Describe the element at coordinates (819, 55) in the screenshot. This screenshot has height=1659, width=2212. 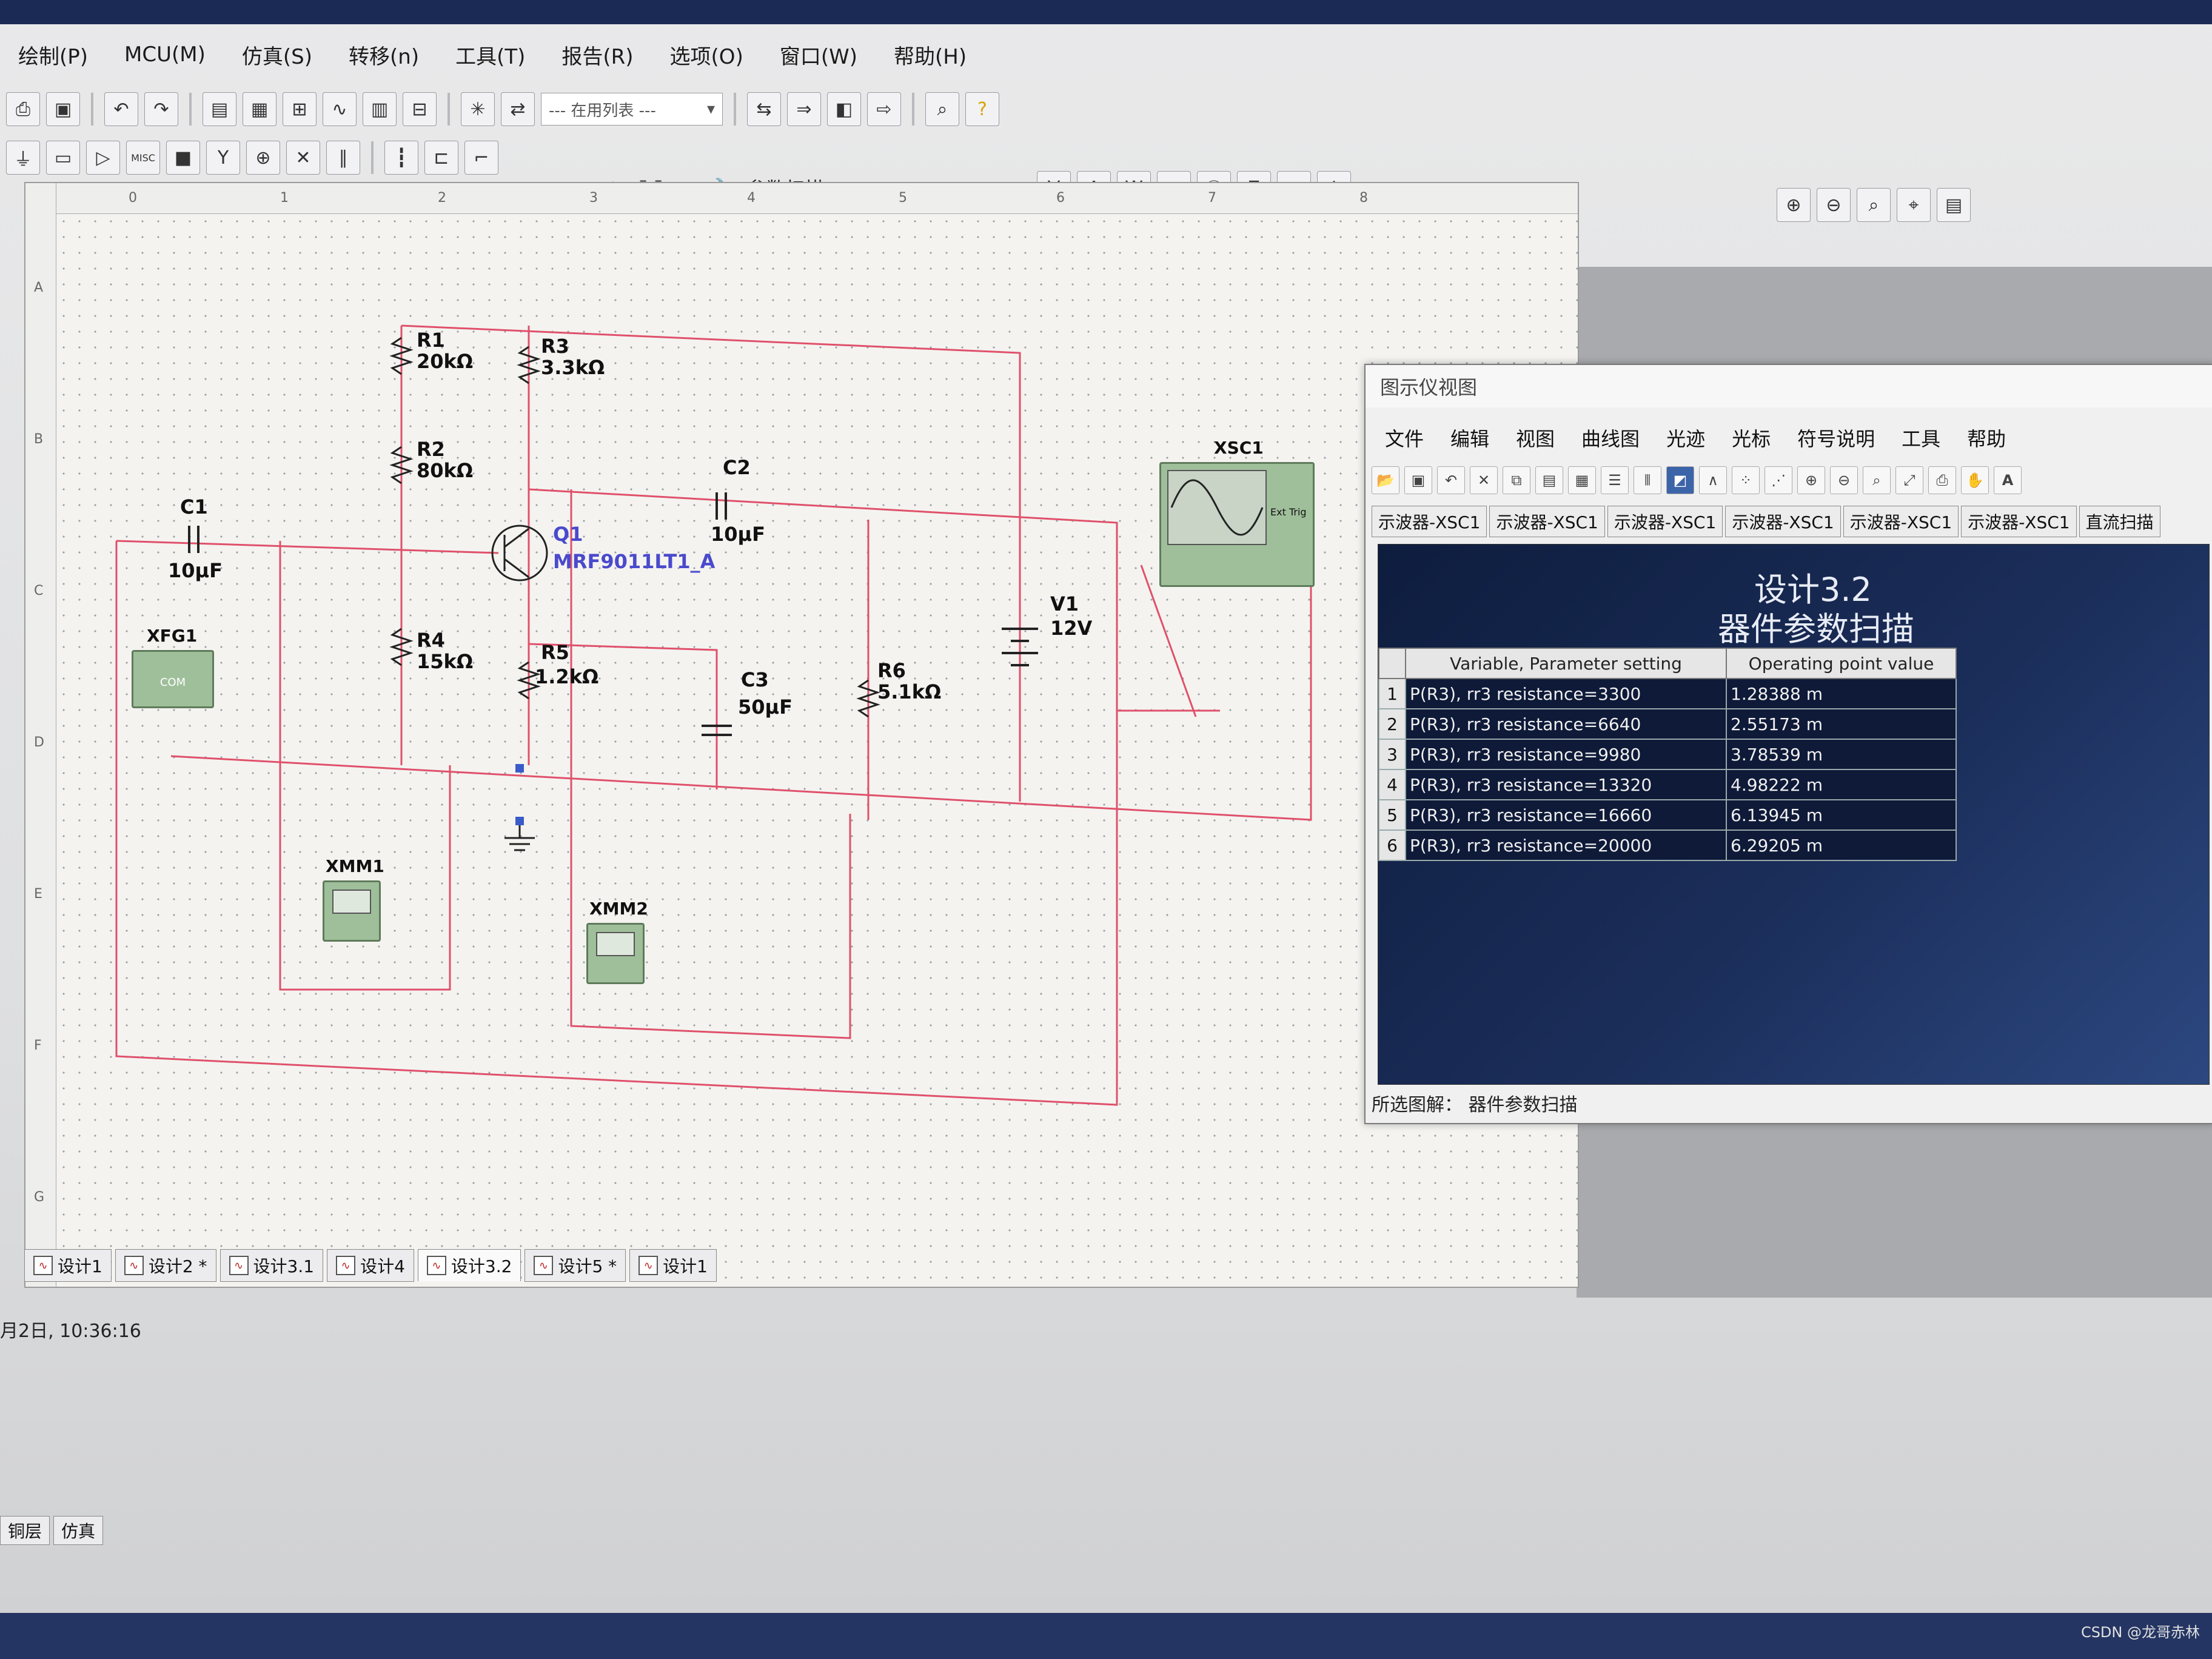
I see `menu-window: 窗口(W)` at that location.